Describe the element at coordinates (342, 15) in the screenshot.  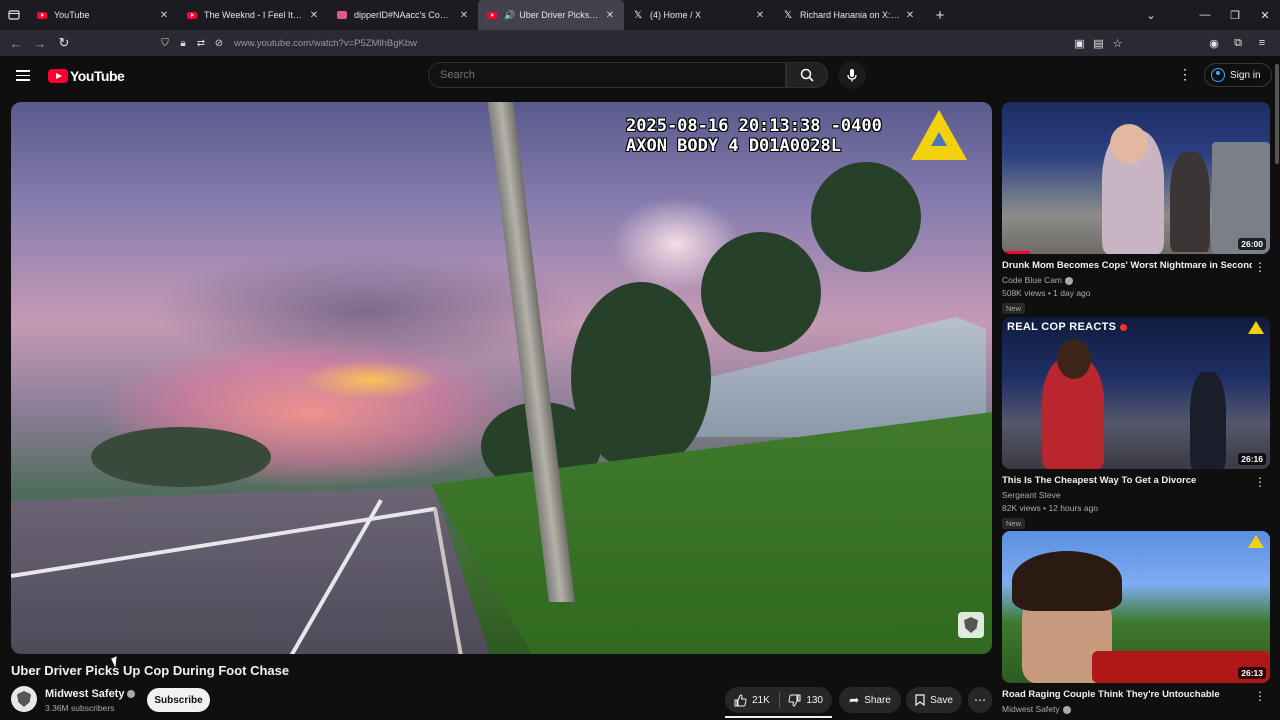
I see `site-icon` at that location.